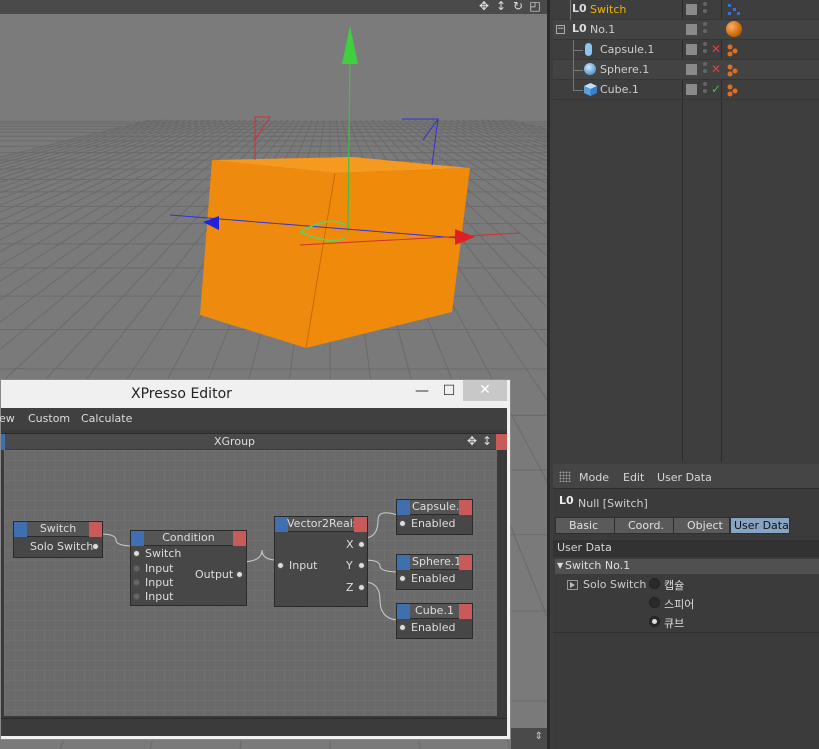 The image size is (819, 749). Describe the element at coordinates (434, 611) in the screenshot. I see `node-header: Cube.1` at that location.